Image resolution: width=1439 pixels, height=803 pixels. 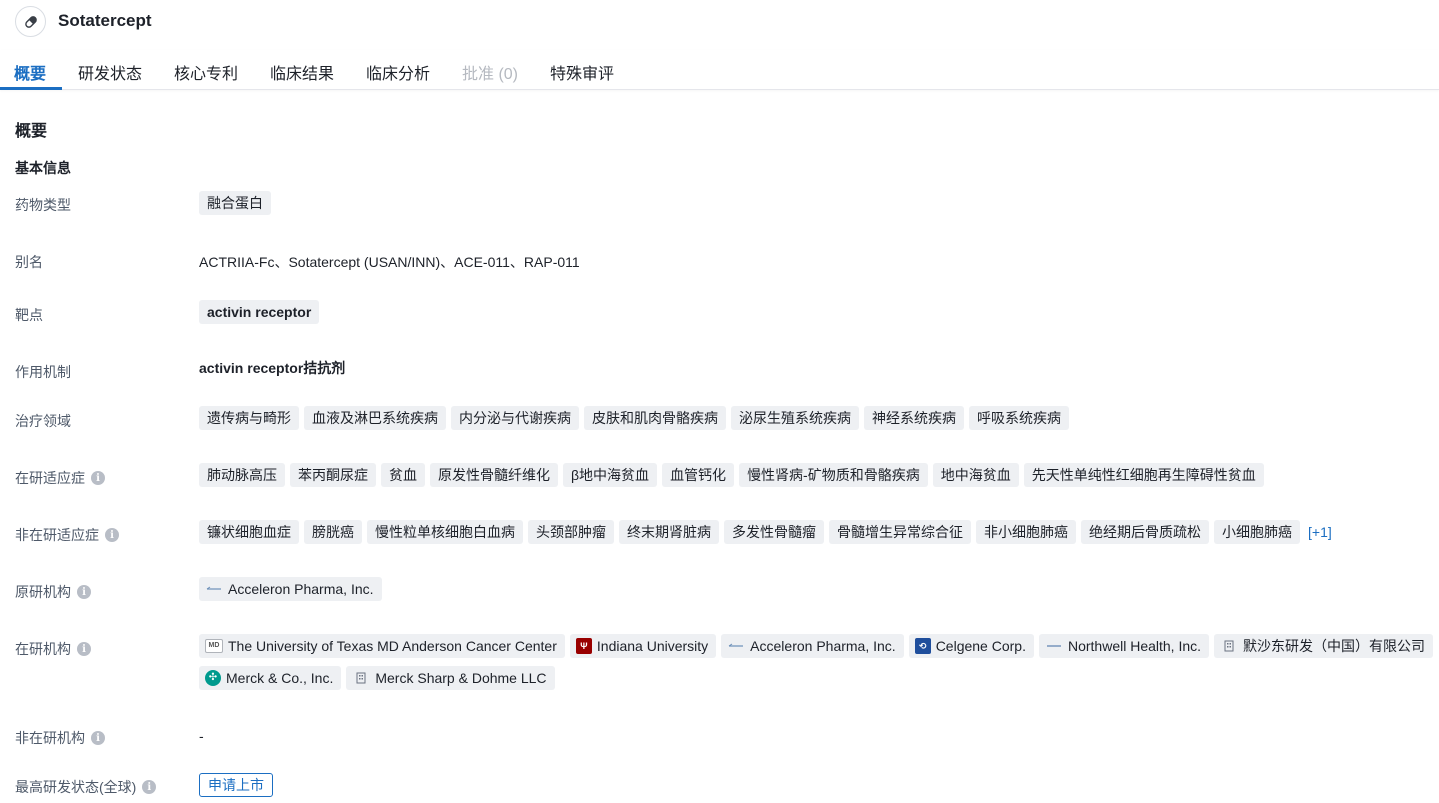 What do you see at coordinates (833, 475) in the screenshot?
I see `indication-tag: 慢性肾病-矿物质和骨骼疾病` at bounding box center [833, 475].